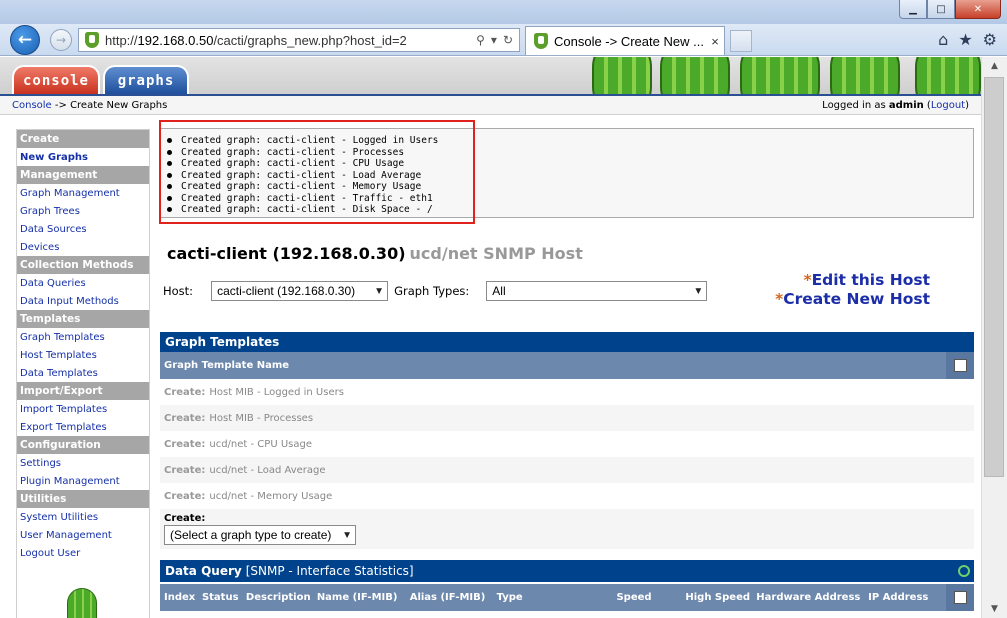  What do you see at coordinates (913, 9) in the screenshot?
I see `minimize-button: ▁` at bounding box center [913, 9].